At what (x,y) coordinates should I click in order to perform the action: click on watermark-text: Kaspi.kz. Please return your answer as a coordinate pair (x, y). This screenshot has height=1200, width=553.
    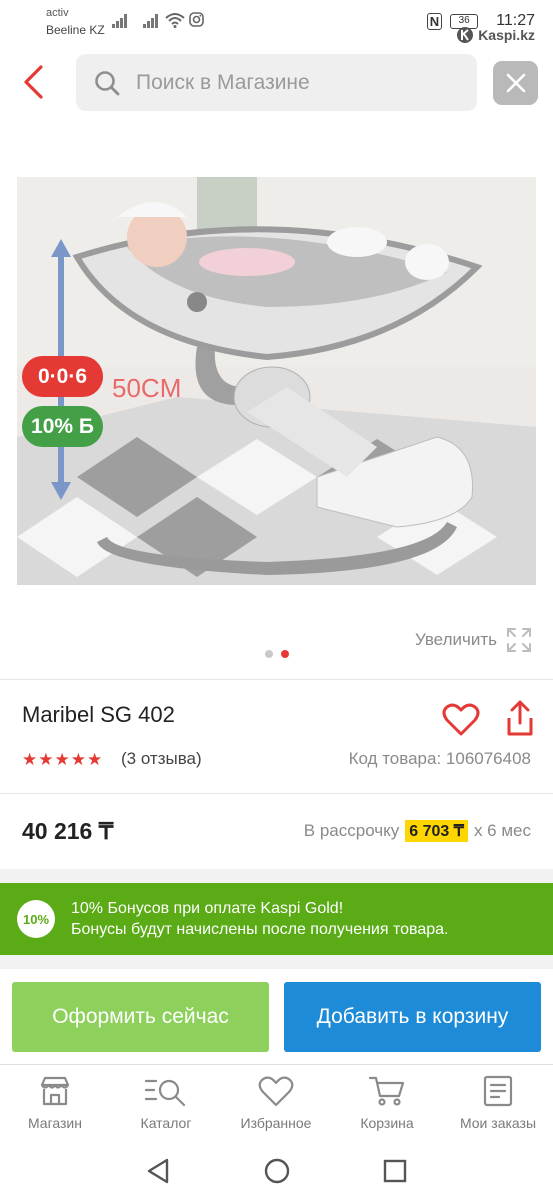
    Looking at the image, I should click on (506, 35).